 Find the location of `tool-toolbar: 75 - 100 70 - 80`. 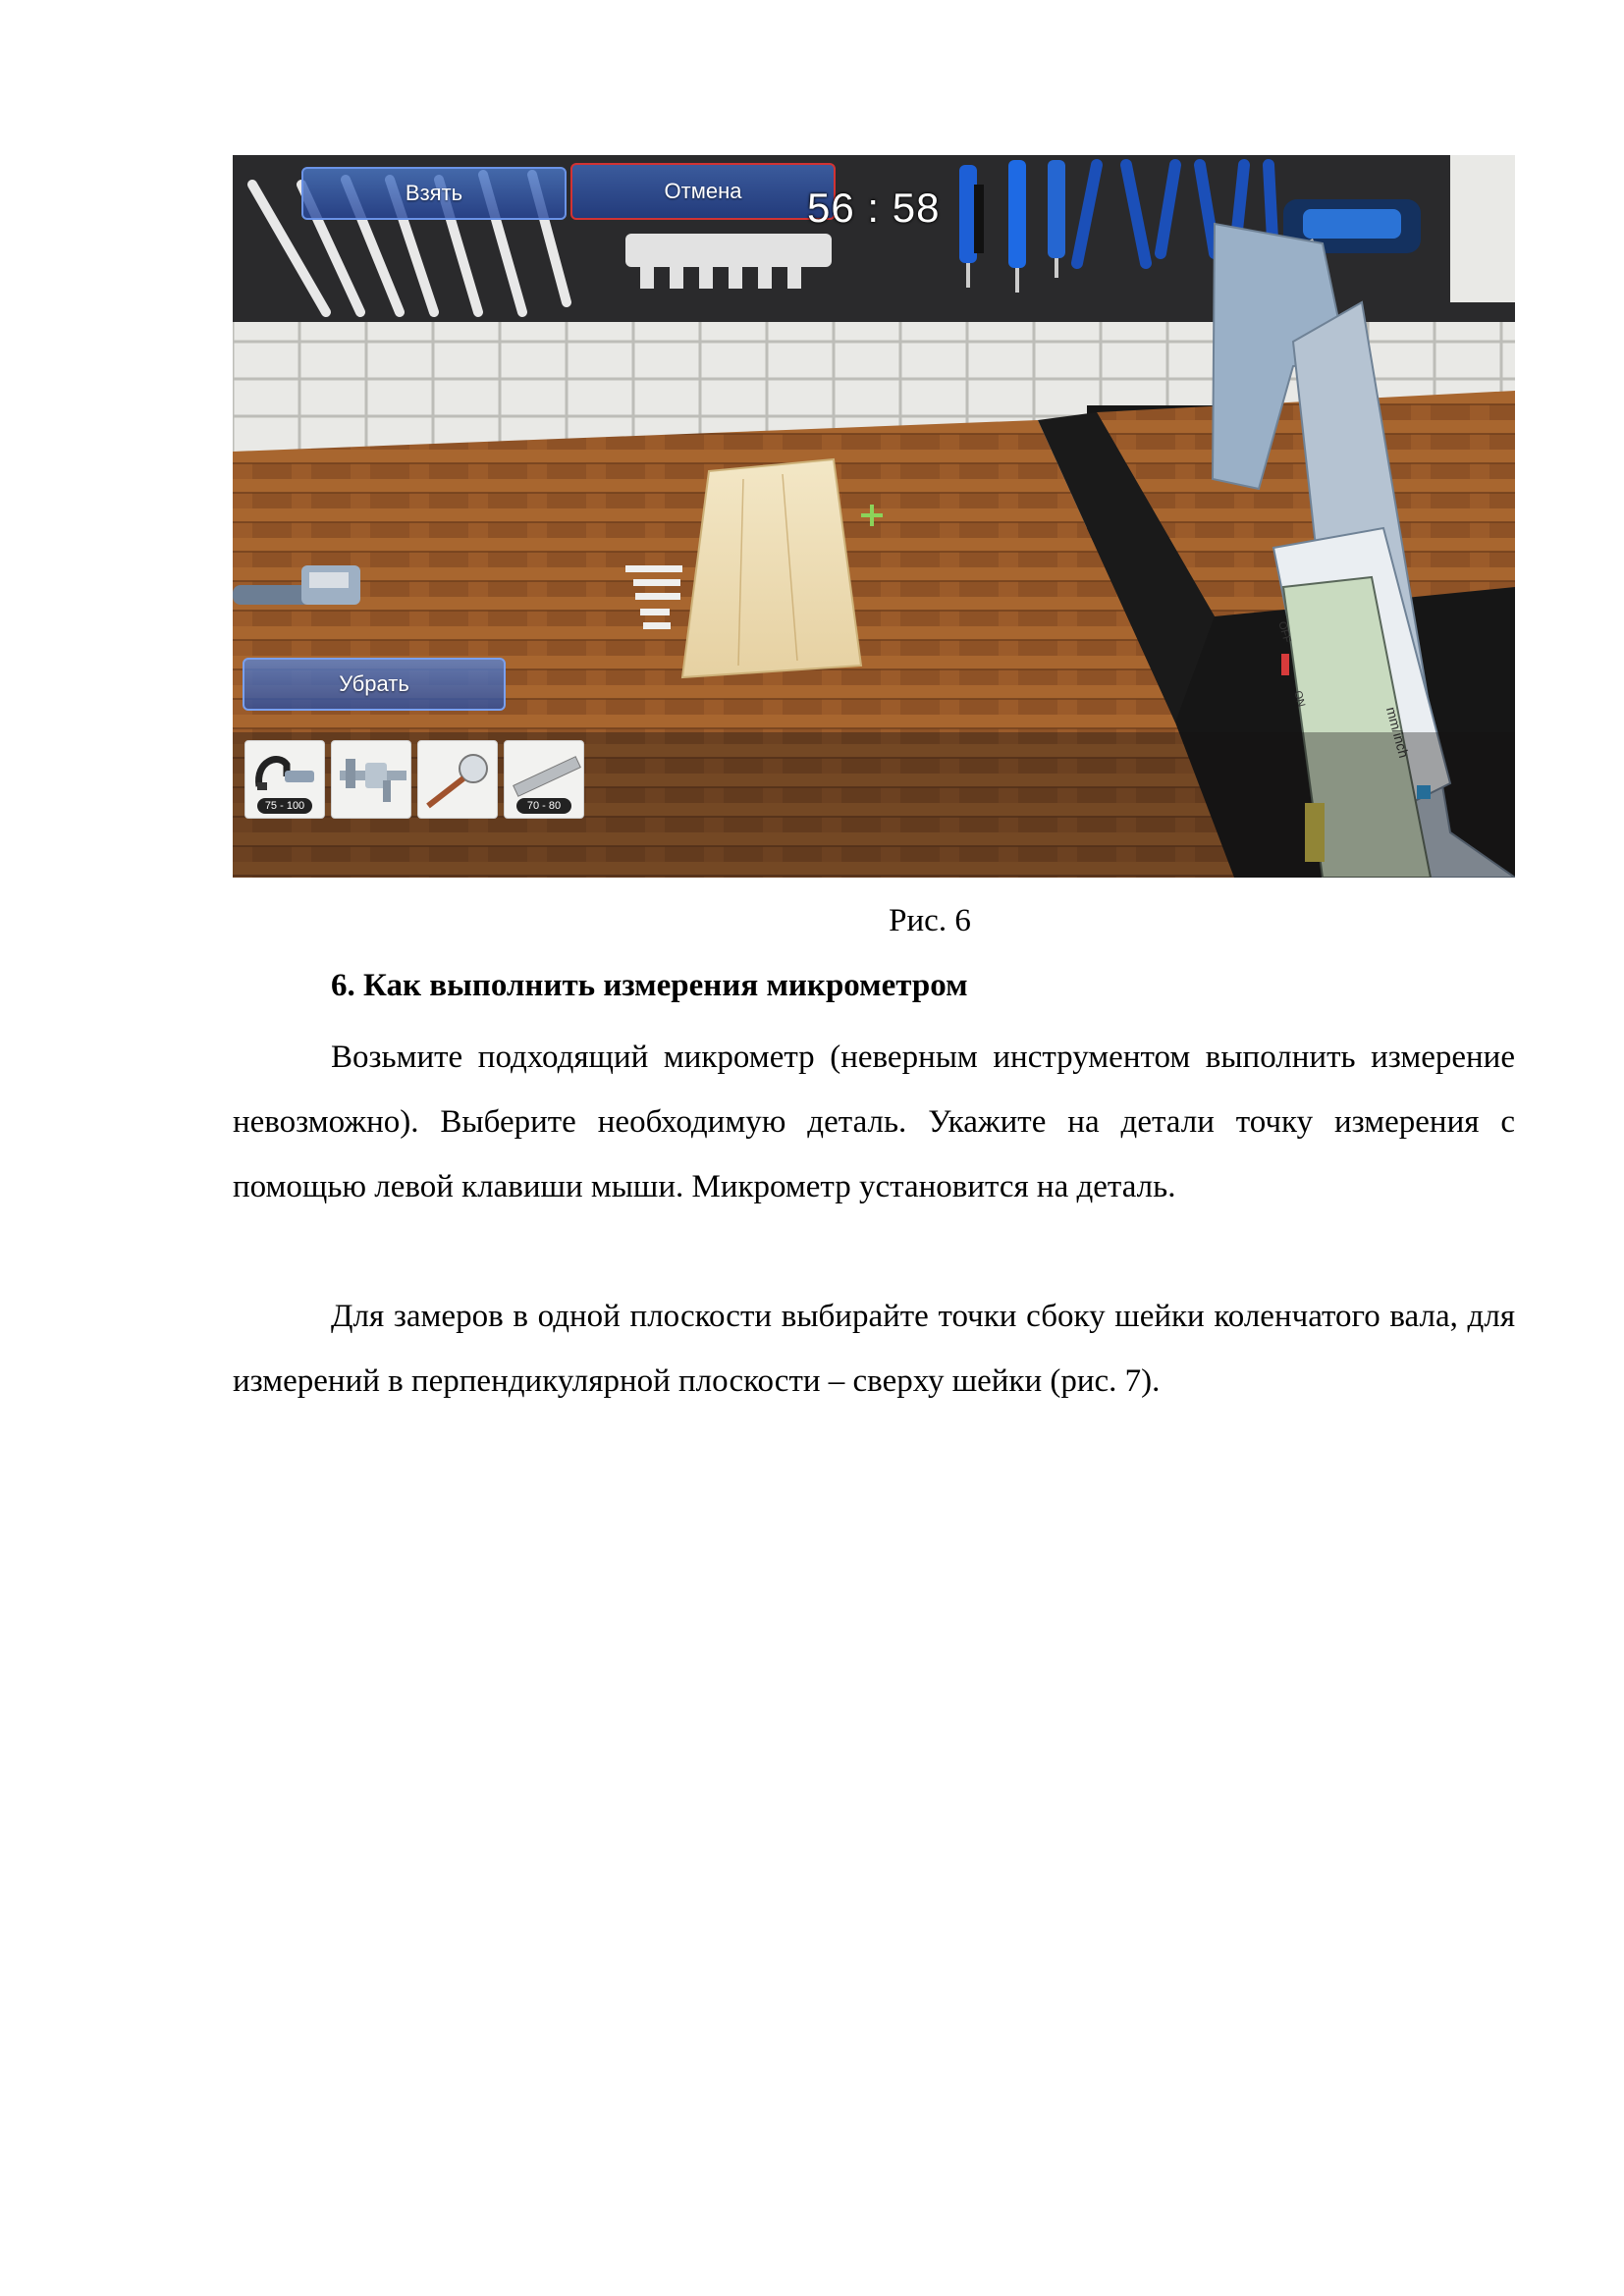

tool-toolbar: 75 - 100 70 - 80 is located at coordinates (874, 805).